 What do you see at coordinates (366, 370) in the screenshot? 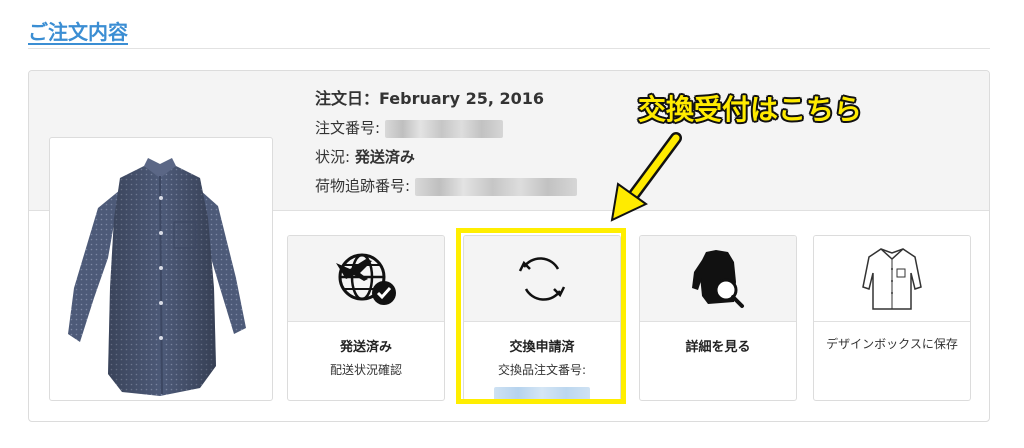
I see `delivery-status-link: 配送状況確認` at bounding box center [366, 370].